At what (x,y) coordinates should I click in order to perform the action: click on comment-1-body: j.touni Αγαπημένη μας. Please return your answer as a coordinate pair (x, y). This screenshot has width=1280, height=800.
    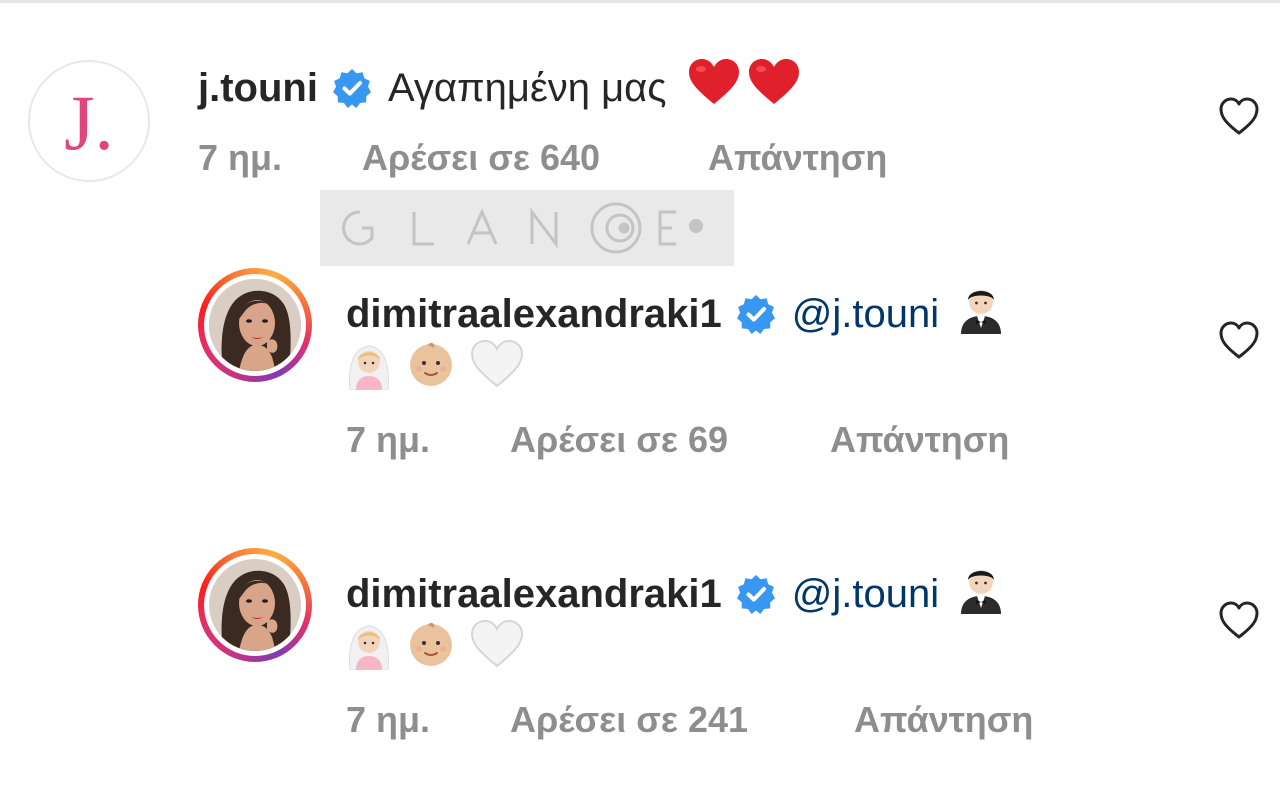
    Looking at the image, I should click on (499, 87).